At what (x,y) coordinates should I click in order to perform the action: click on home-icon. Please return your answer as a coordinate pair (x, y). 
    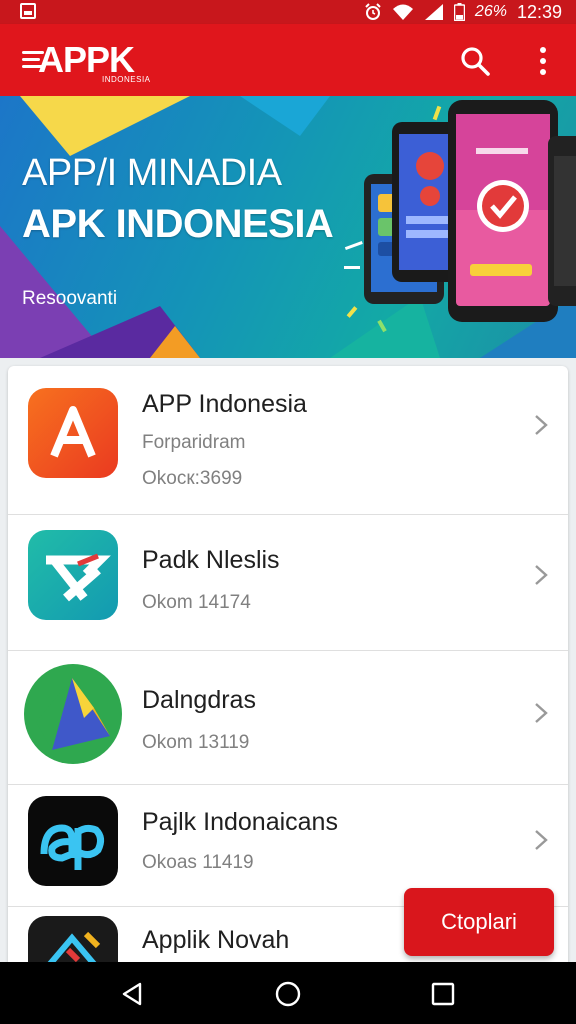
    Looking at the image, I should click on (288, 994).